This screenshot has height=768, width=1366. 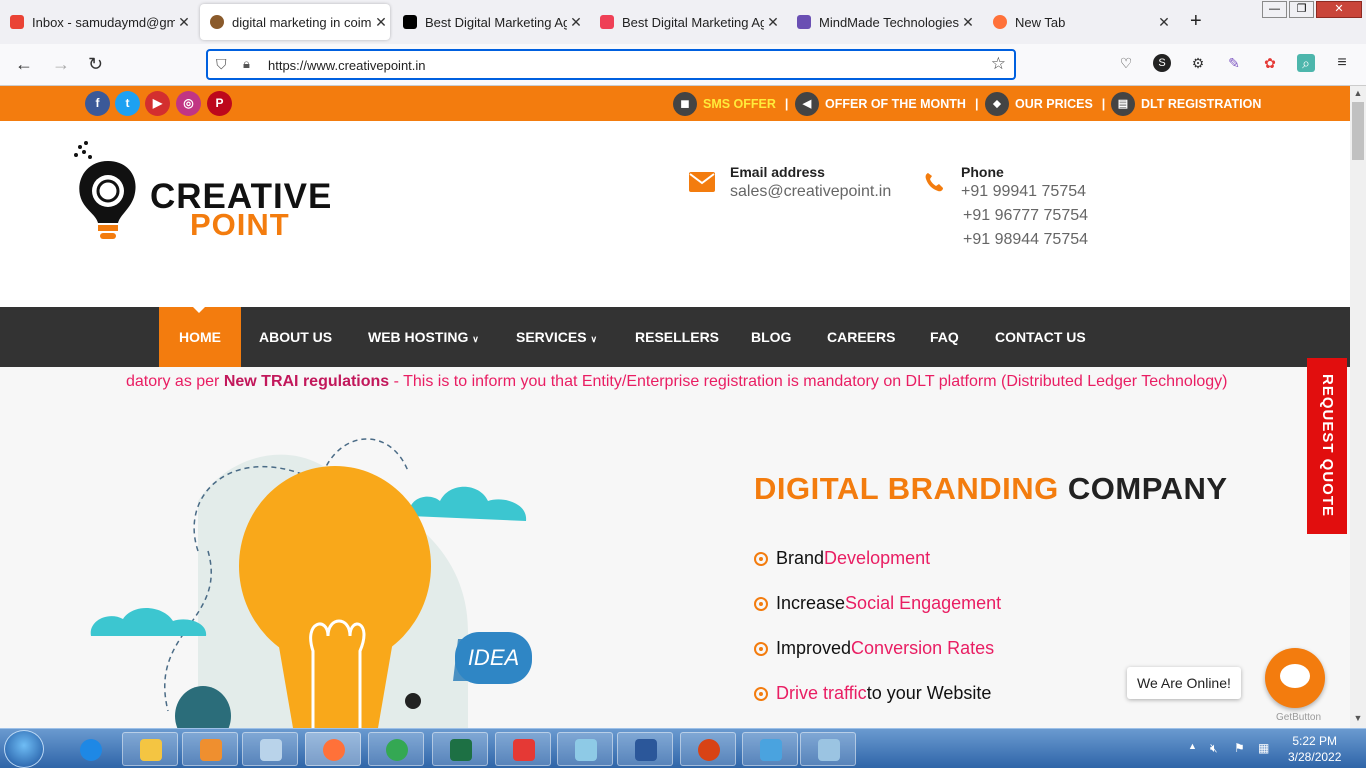 I want to click on lock-icon: 🔒︎, so click(x=246, y=64).